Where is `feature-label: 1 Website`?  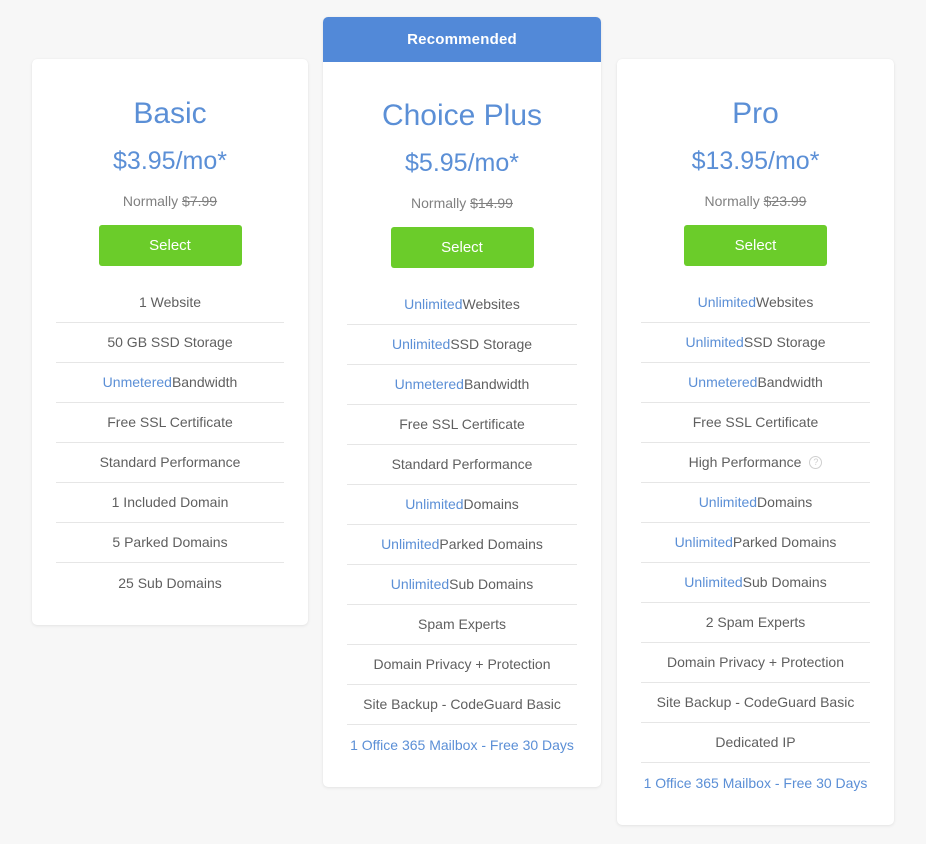 feature-label: 1 Website is located at coordinates (170, 302).